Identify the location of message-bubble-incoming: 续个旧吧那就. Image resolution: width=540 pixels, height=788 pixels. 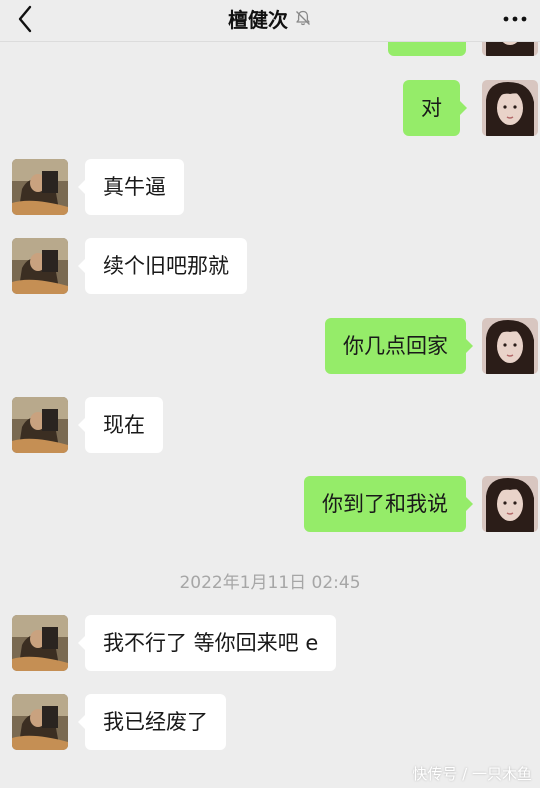
(162, 266).